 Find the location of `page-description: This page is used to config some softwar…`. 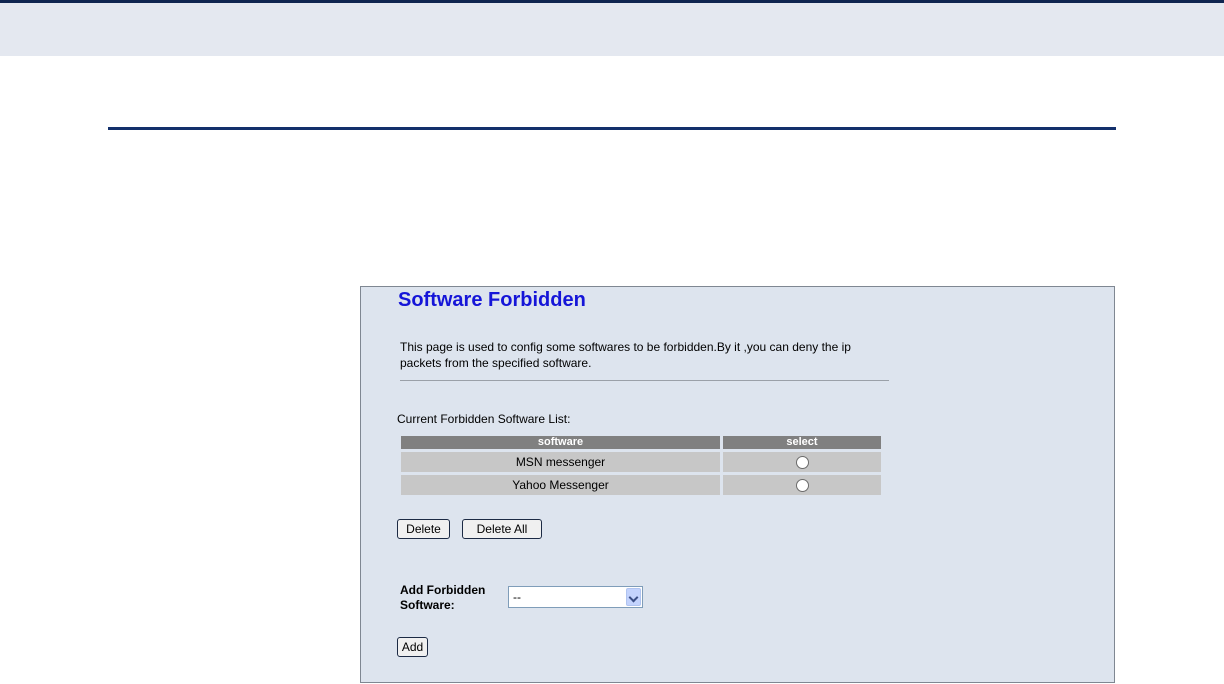

page-description: This page is used to config some softwar… is located at coordinates (625, 355).